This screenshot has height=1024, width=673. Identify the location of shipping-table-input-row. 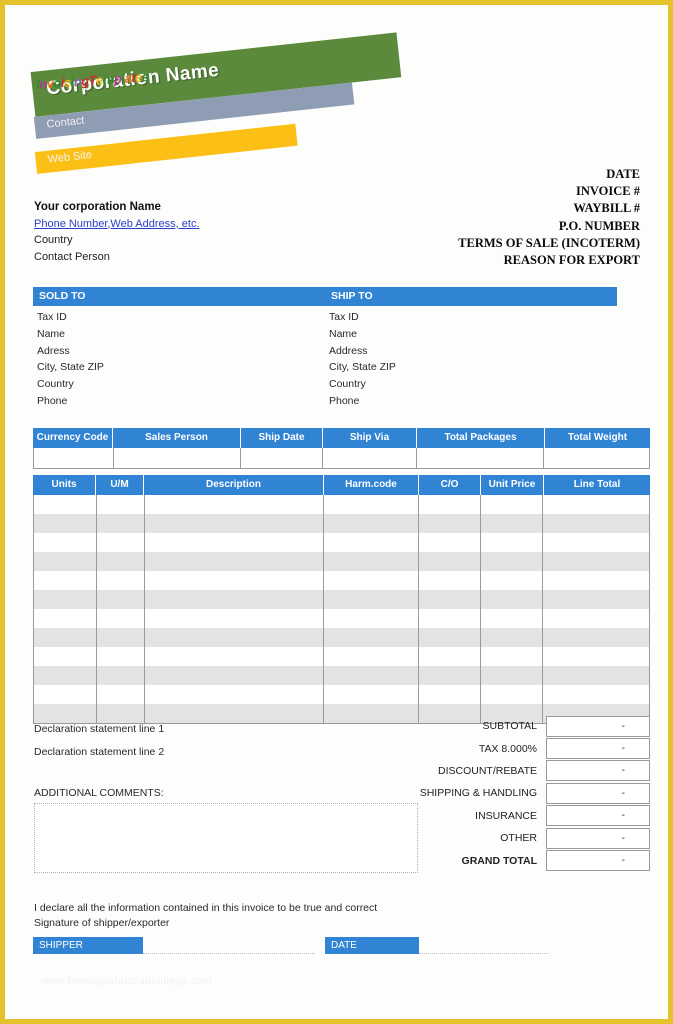
(341, 458).